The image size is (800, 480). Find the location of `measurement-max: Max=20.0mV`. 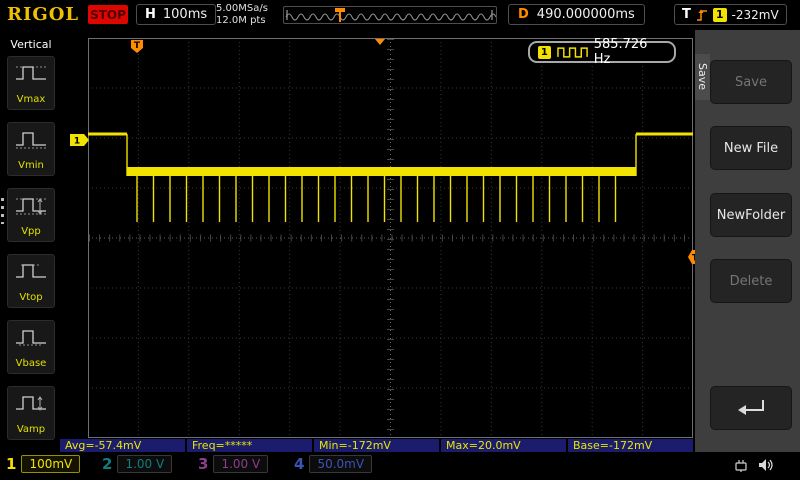

measurement-max: Max=20.0mV is located at coordinates (503, 445).